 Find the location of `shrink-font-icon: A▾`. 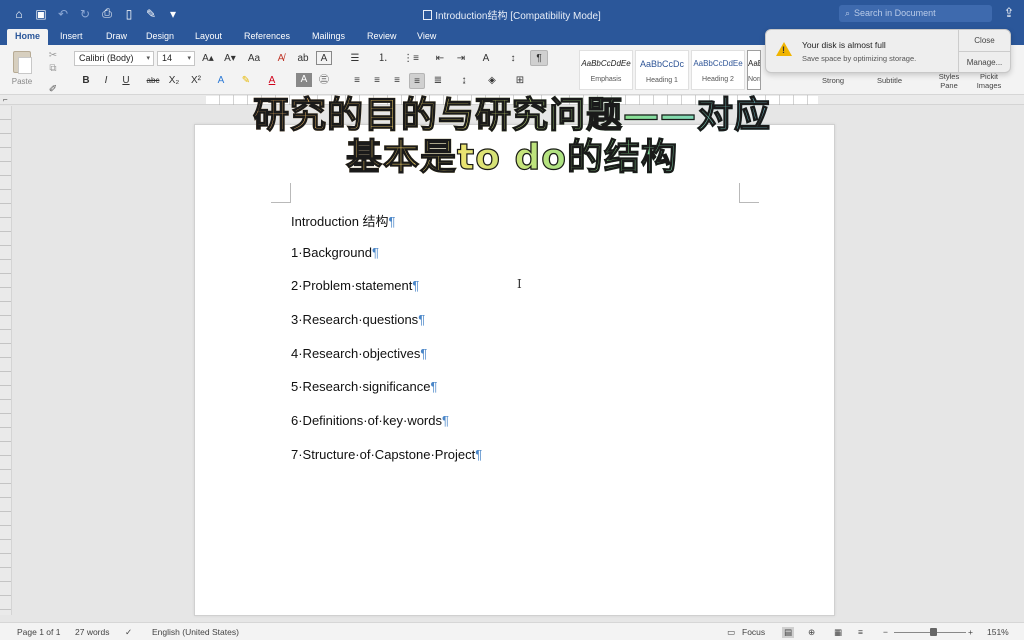

shrink-font-icon: A▾ is located at coordinates (230, 59).